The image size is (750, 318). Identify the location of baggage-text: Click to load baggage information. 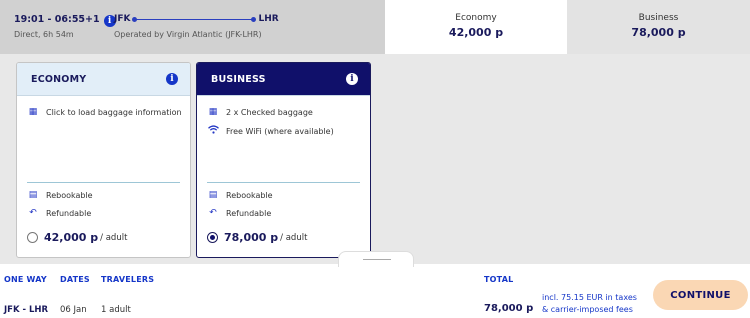
(114, 112).